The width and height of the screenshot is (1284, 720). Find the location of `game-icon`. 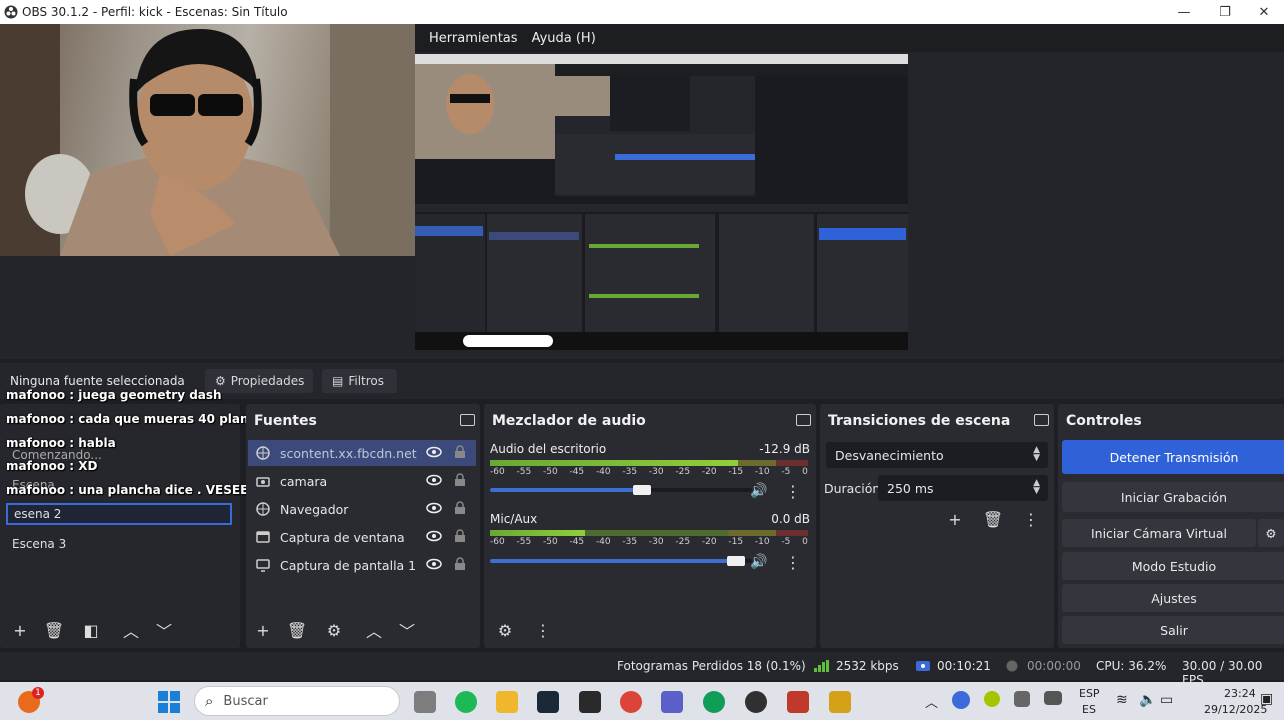

game-icon is located at coordinates (798, 702).